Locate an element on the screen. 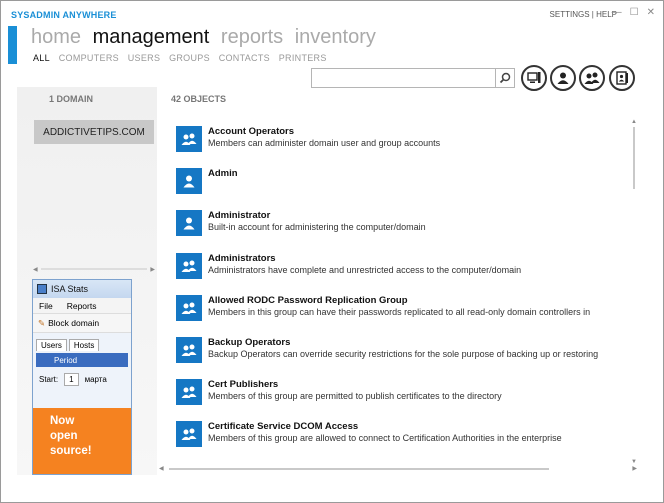 Image resolution: width=664 pixels, height=503 pixels. main-nav: home management reports inventory is located at coordinates (206, 37).